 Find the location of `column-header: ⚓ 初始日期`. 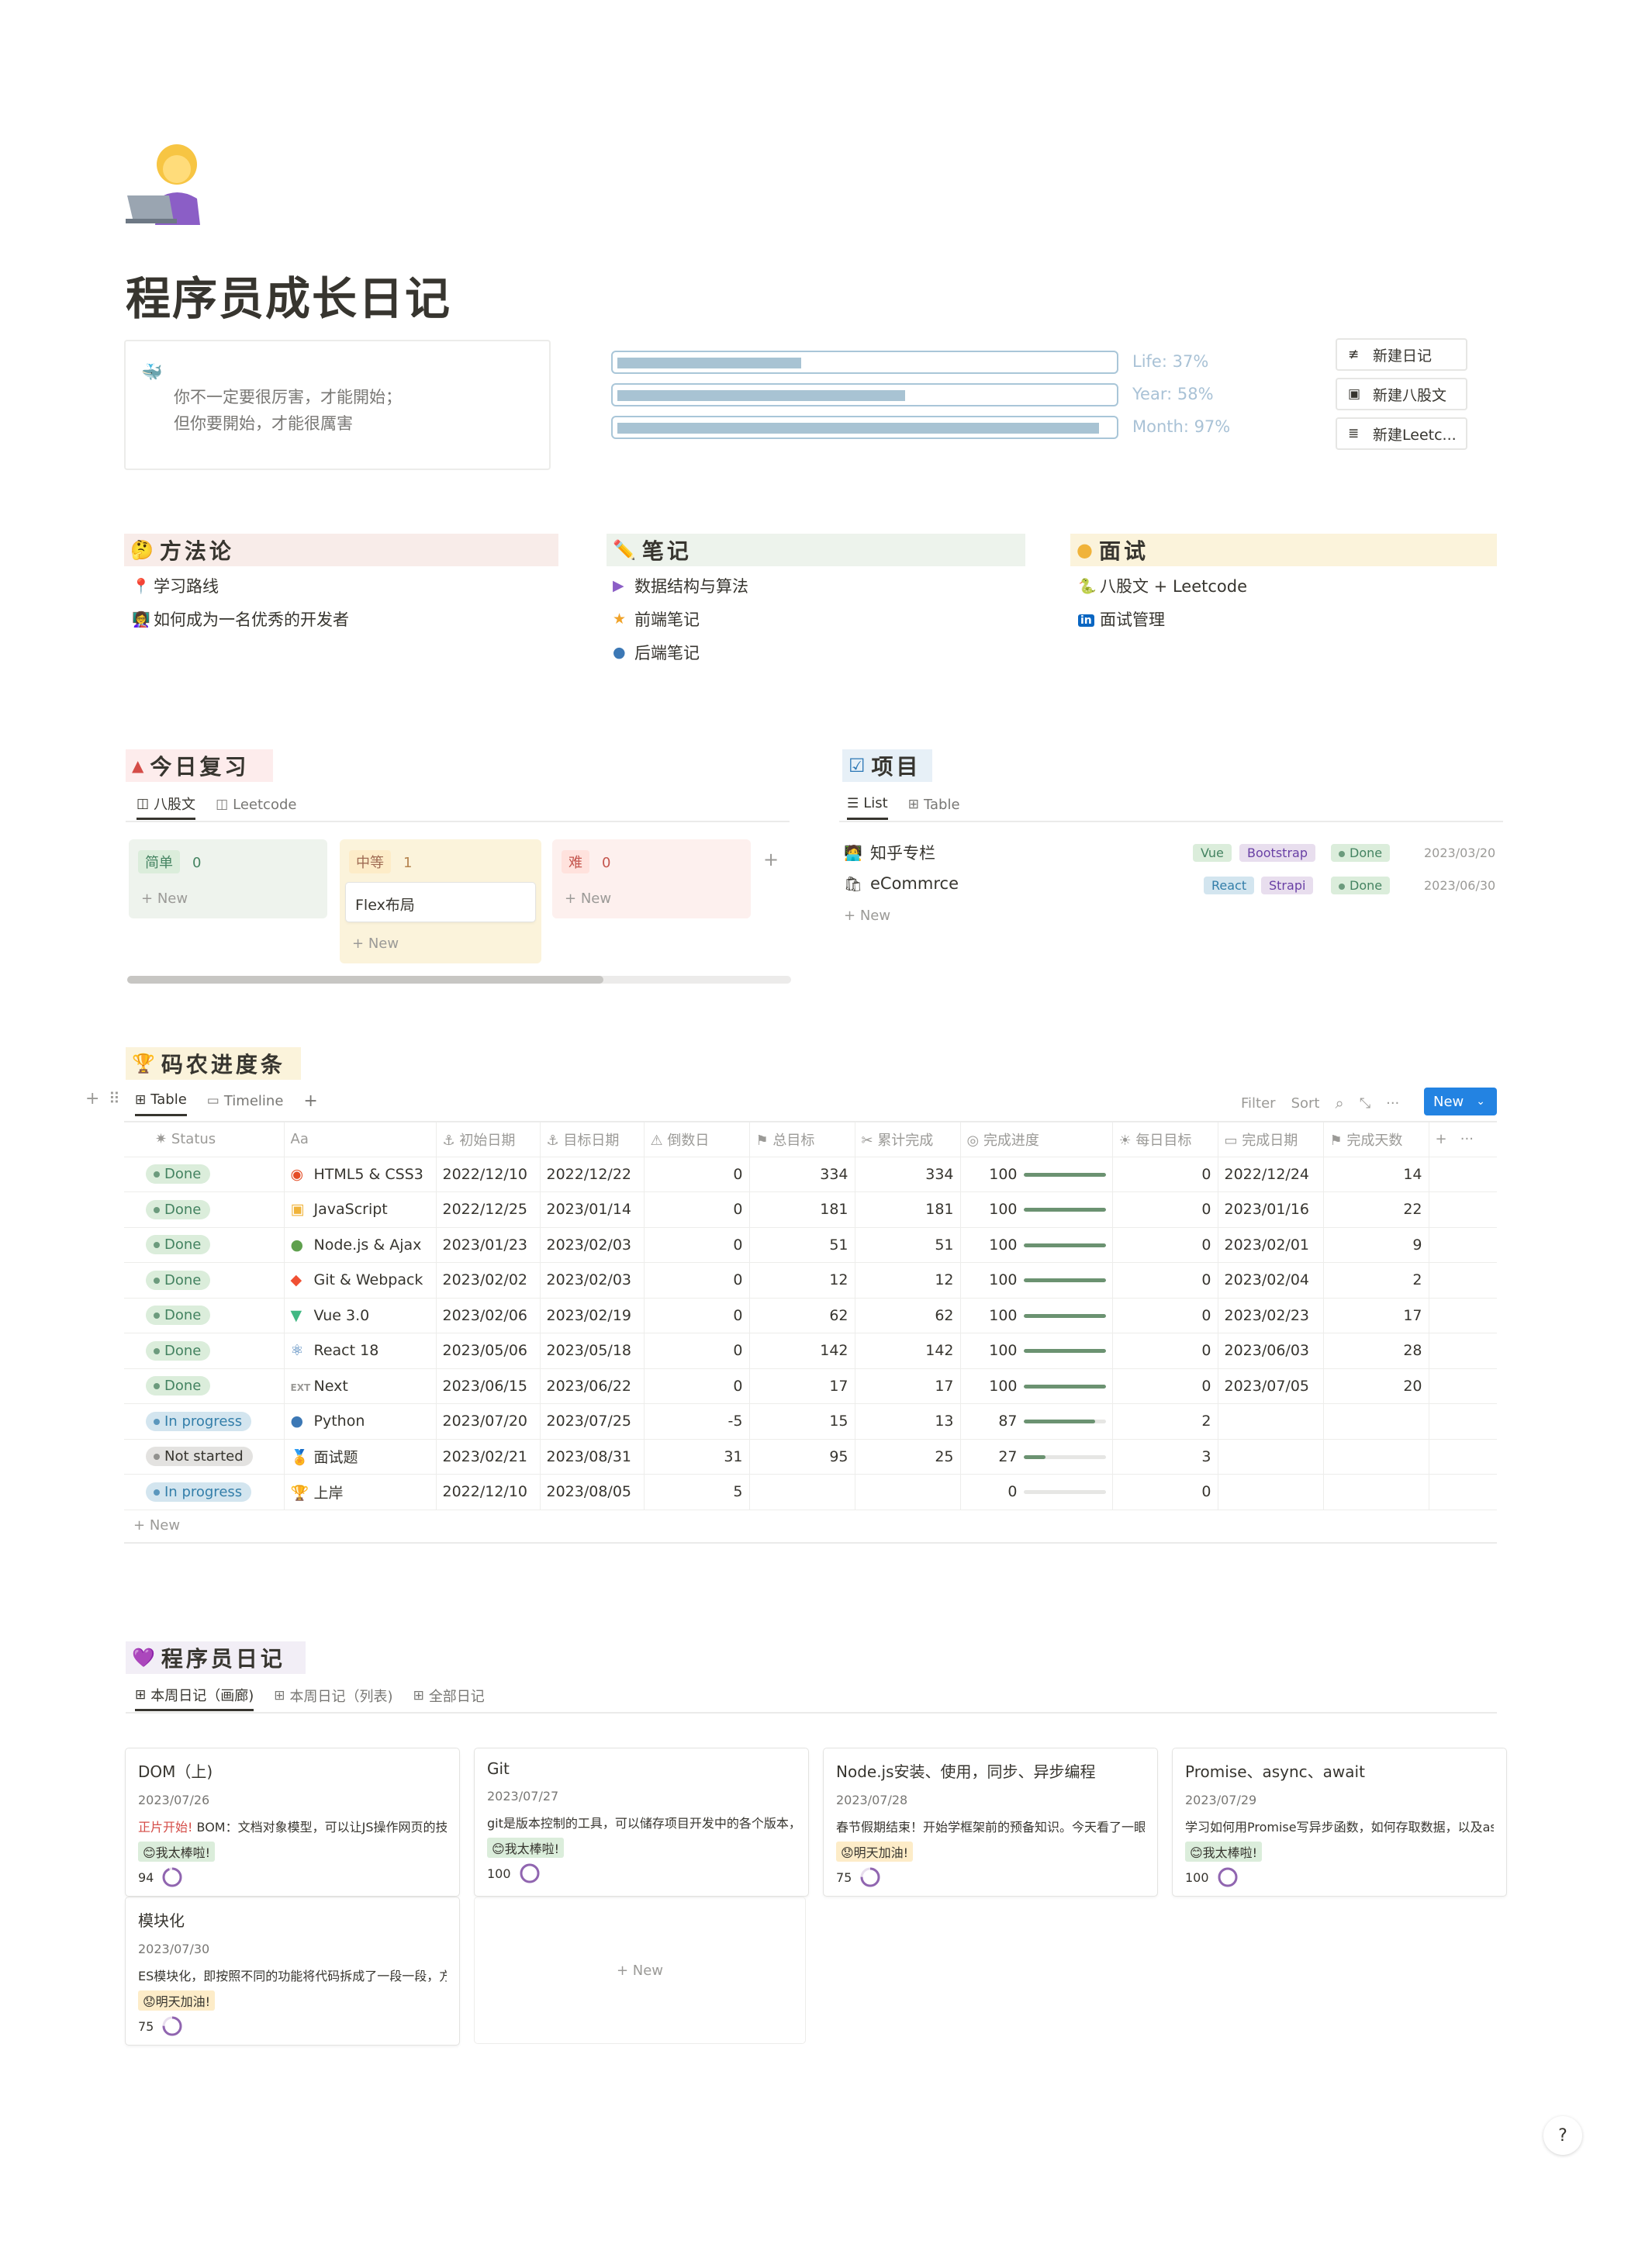

column-header: ⚓ 初始日期 is located at coordinates (488, 1139).